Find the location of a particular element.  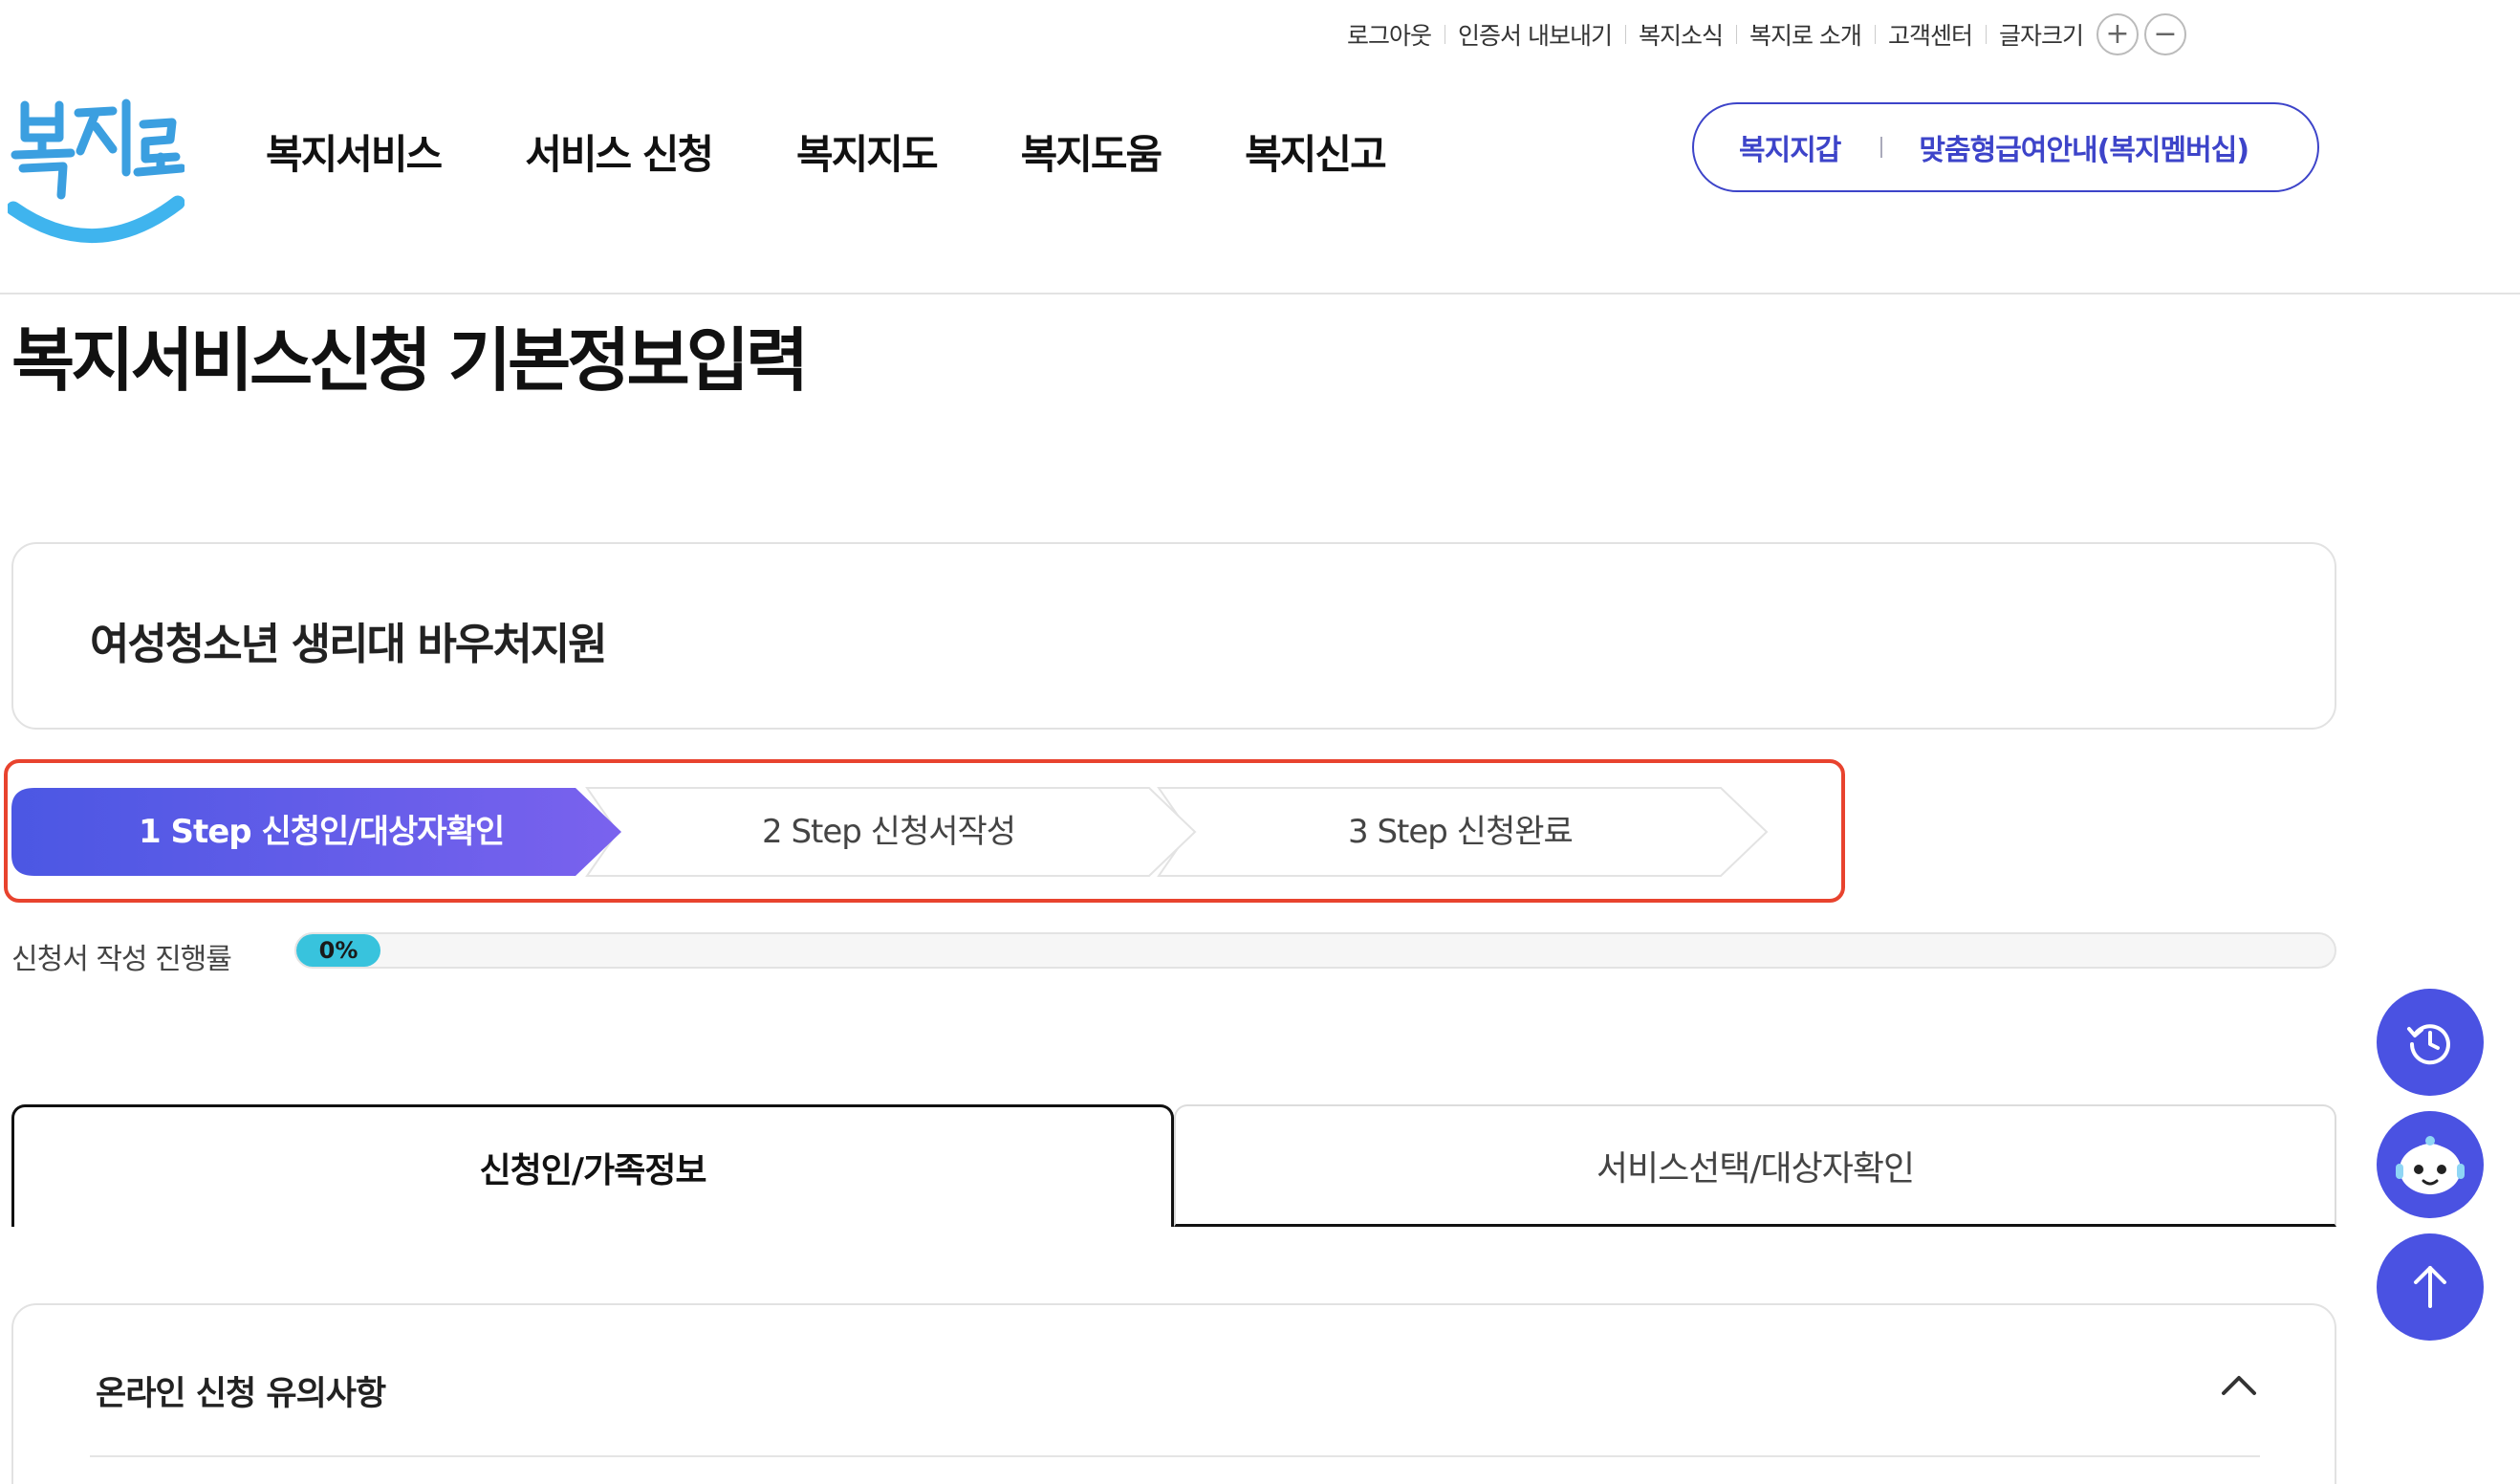

progress-value: 0% is located at coordinates (338, 951).